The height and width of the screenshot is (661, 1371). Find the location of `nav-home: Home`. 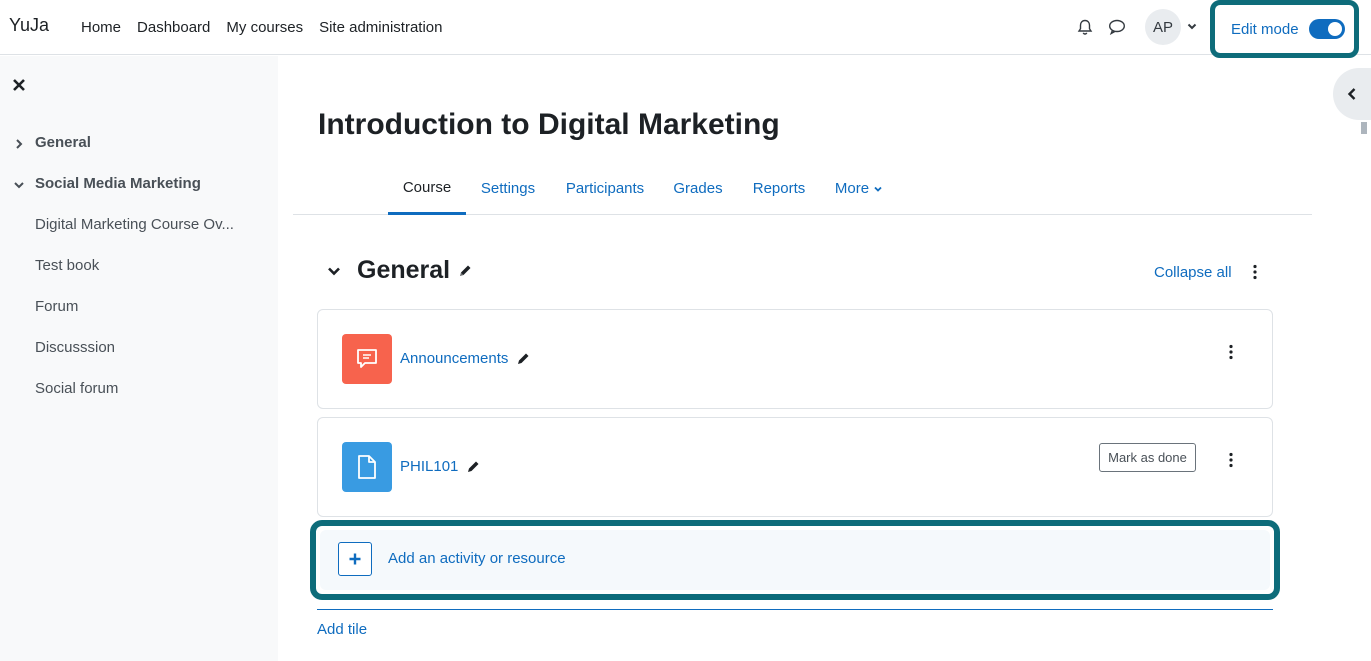

nav-home: Home is located at coordinates (101, 27).